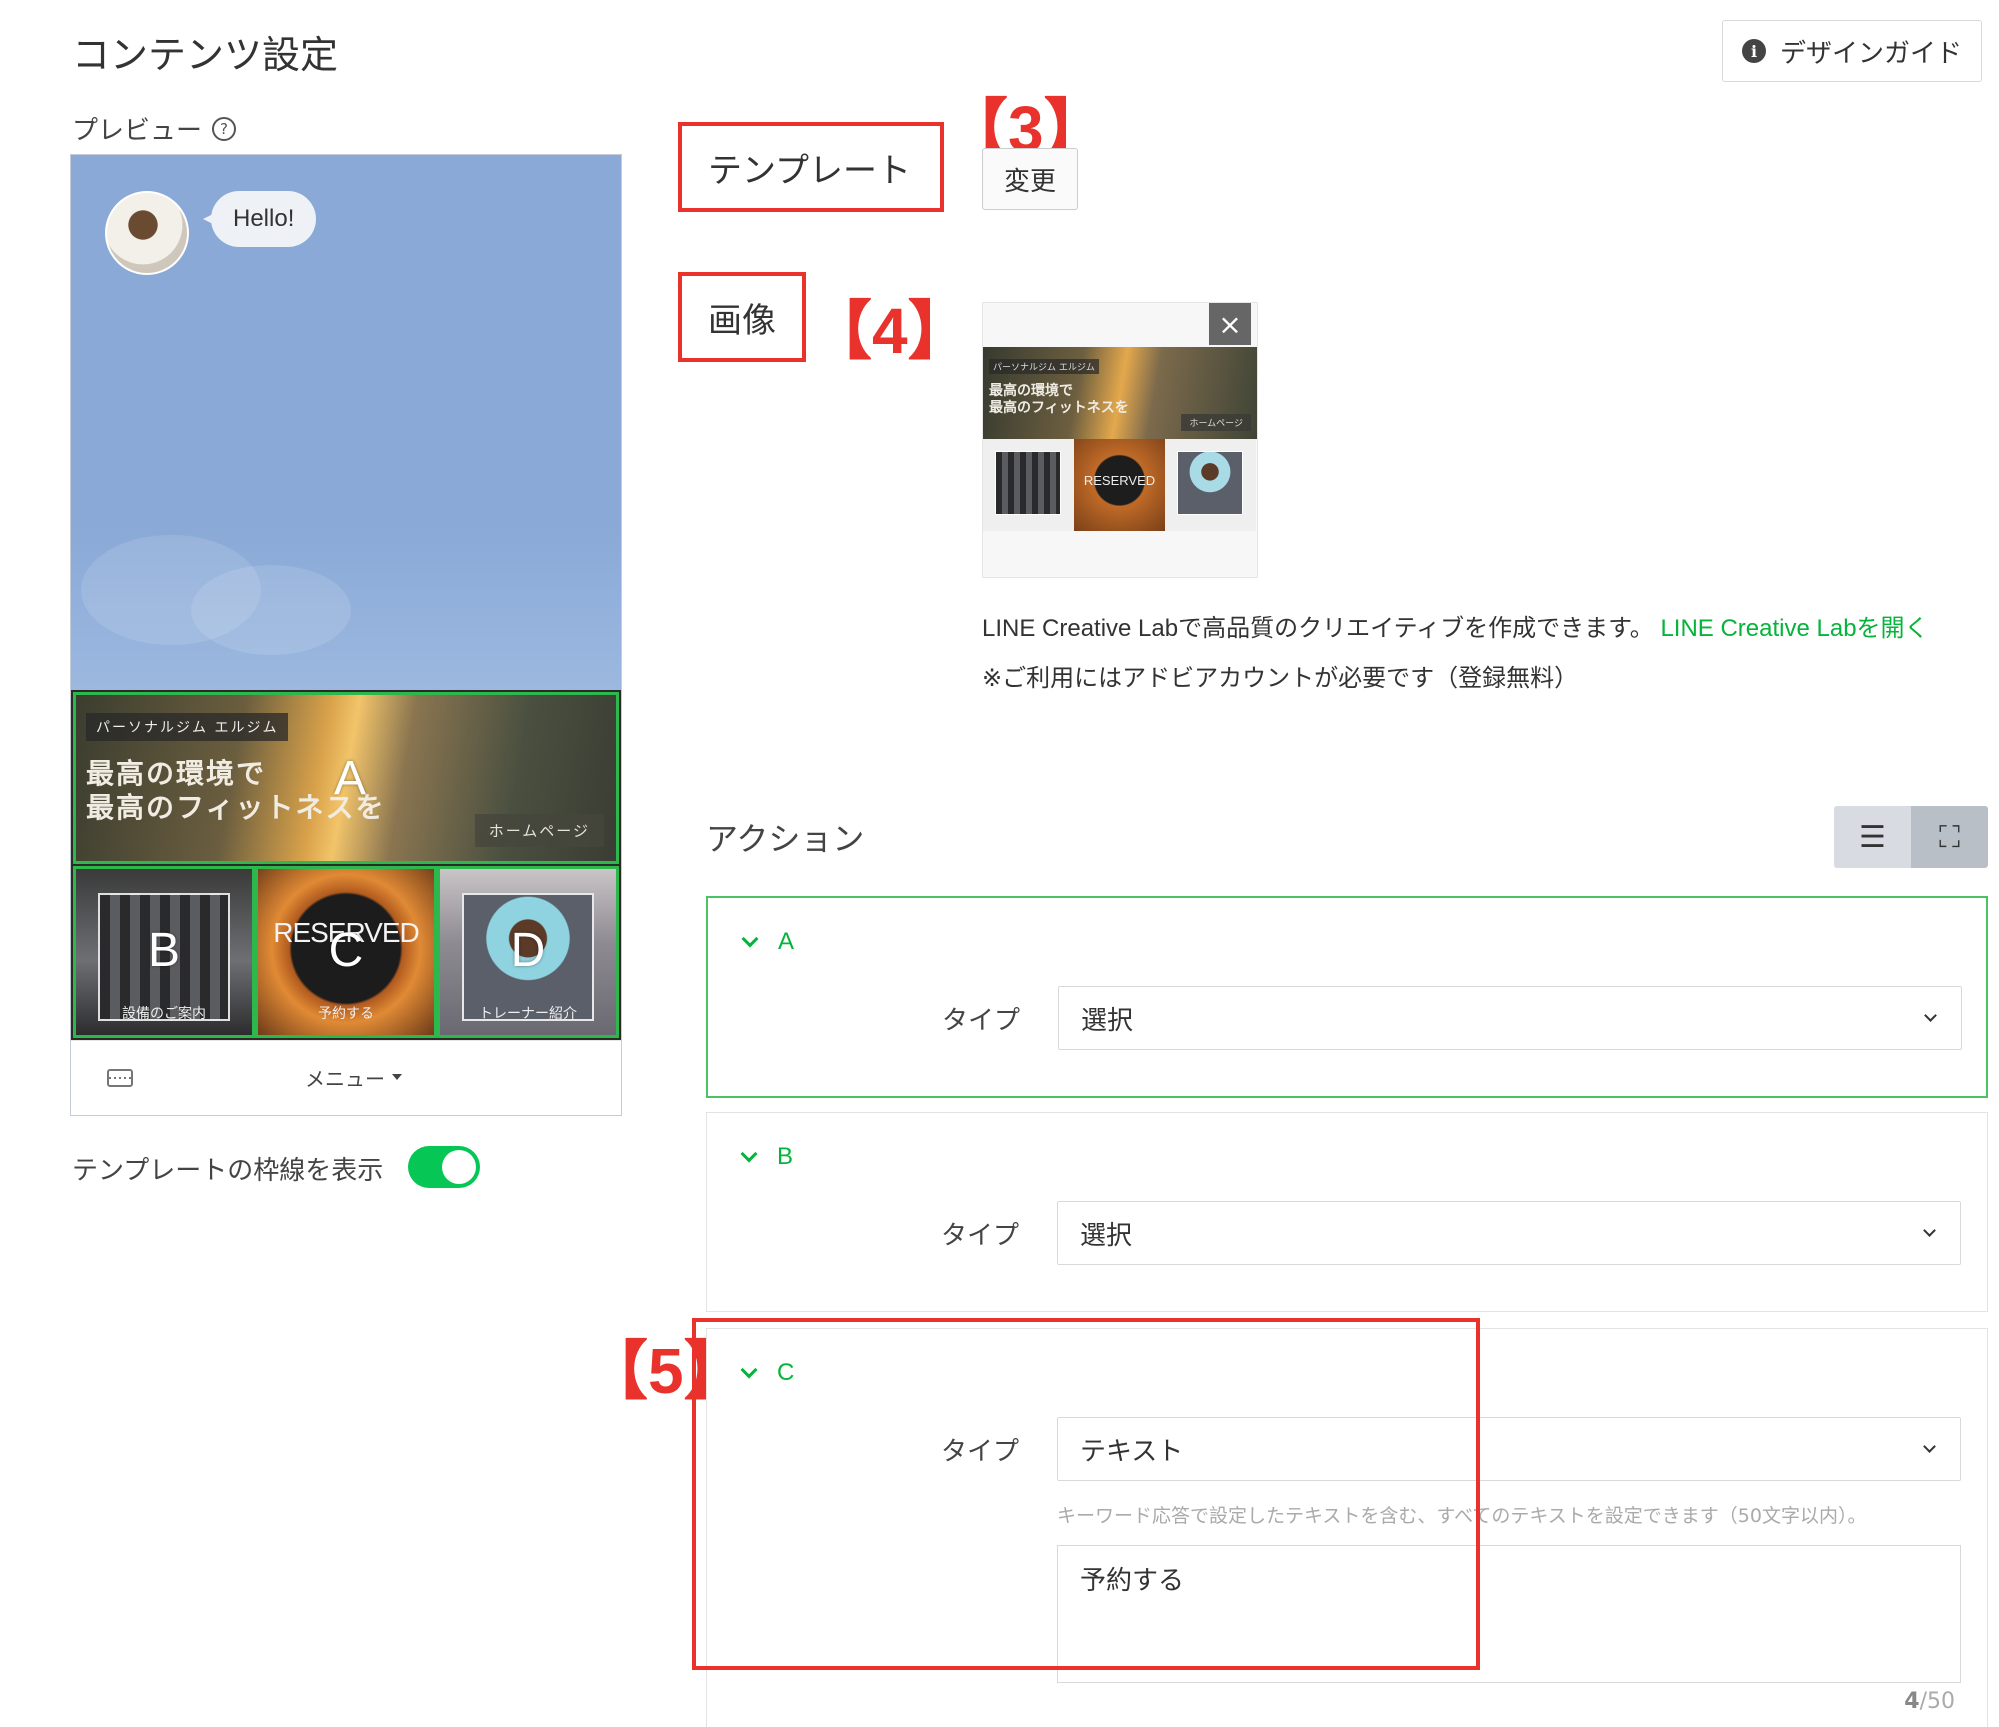 The image size is (1999, 1727). I want to click on action-a-type-value: 選択, so click(1107, 1020).